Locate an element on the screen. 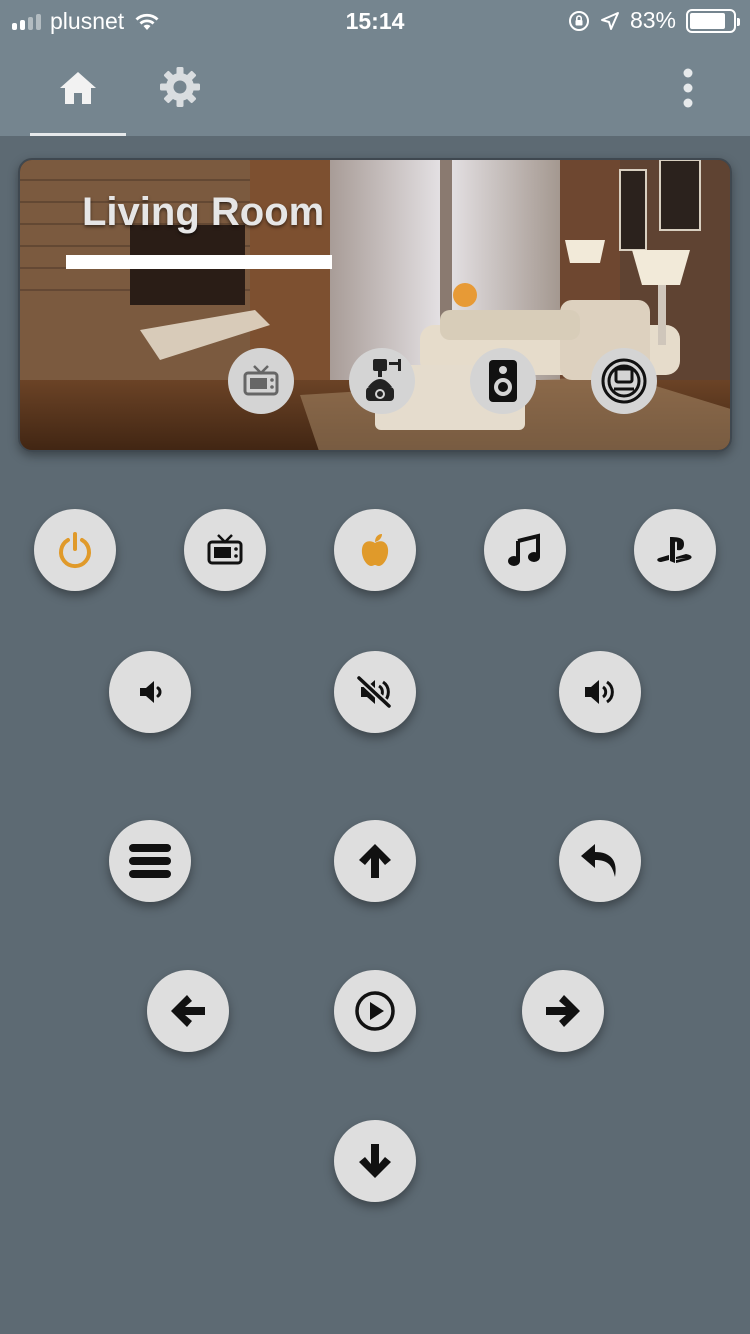 Image resolution: width=750 pixels, height=1334 pixels. arrow-left-button is located at coordinates (188, 1011).